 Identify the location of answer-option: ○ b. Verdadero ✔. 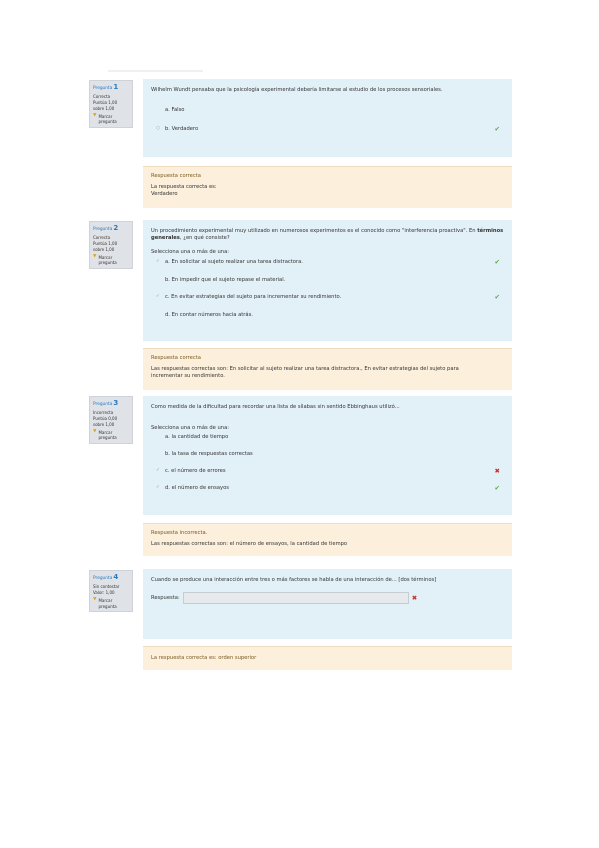
(327, 129).